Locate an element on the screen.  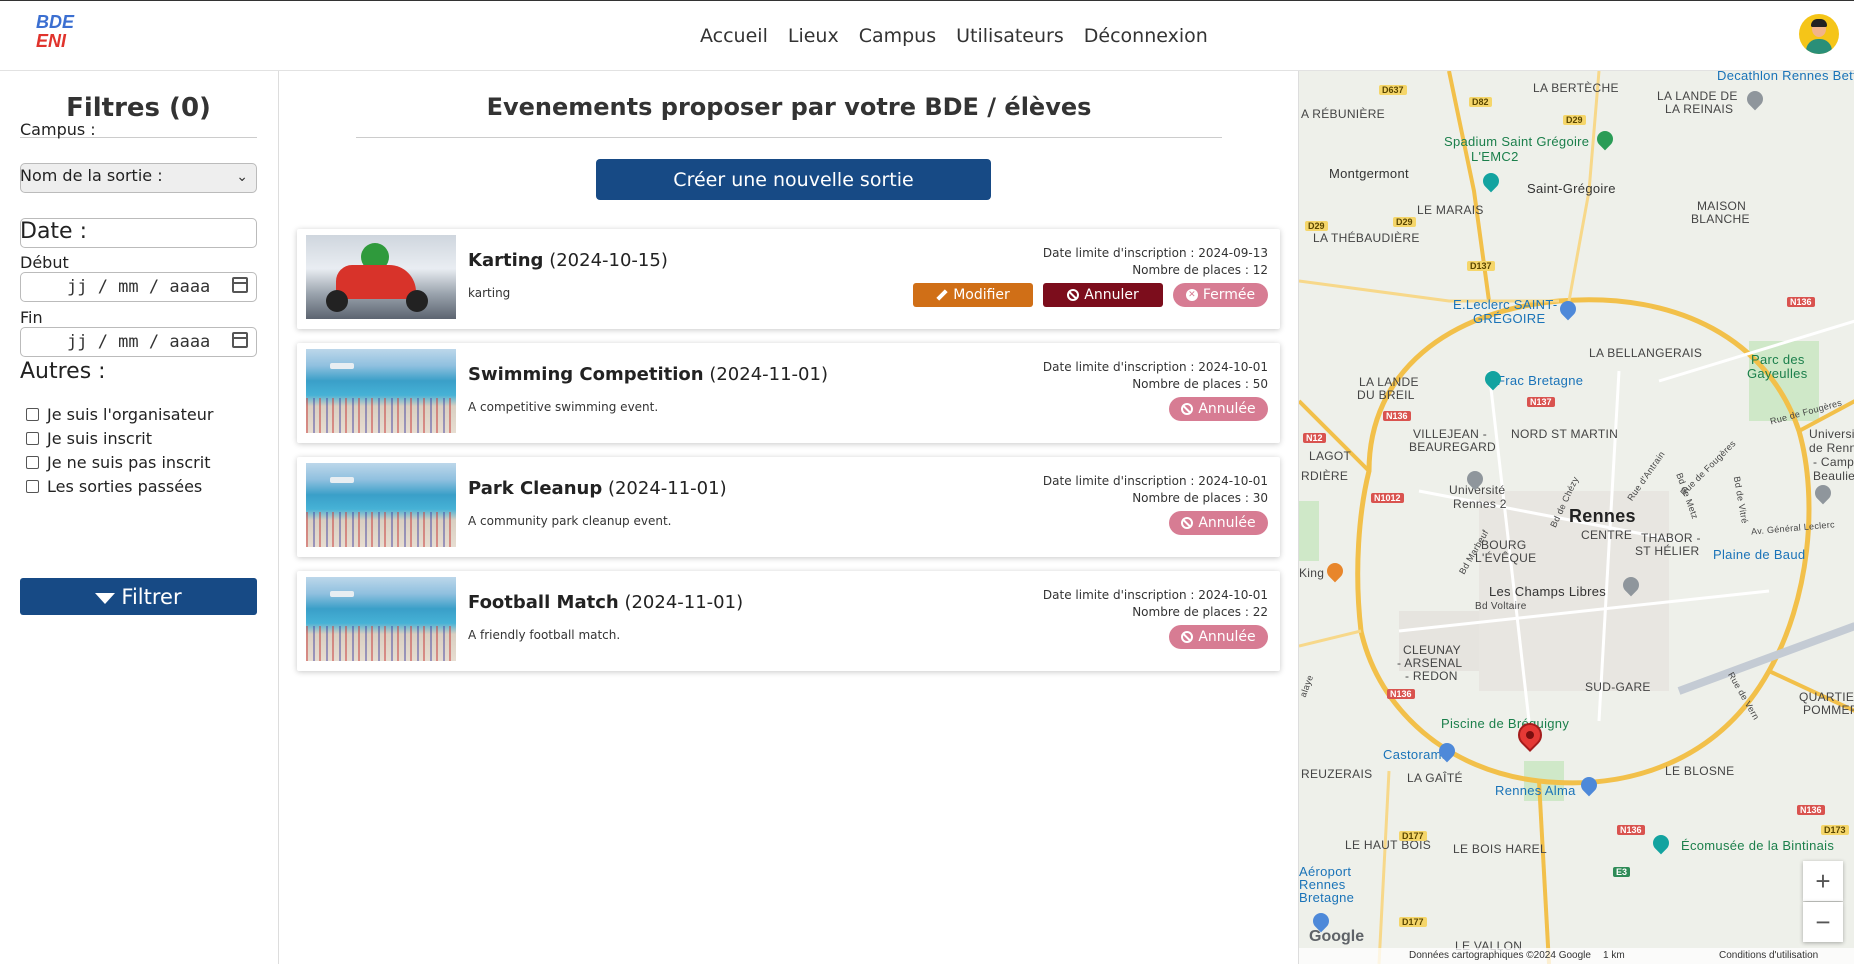
road-shield: D29 is located at coordinates (1574, 120).